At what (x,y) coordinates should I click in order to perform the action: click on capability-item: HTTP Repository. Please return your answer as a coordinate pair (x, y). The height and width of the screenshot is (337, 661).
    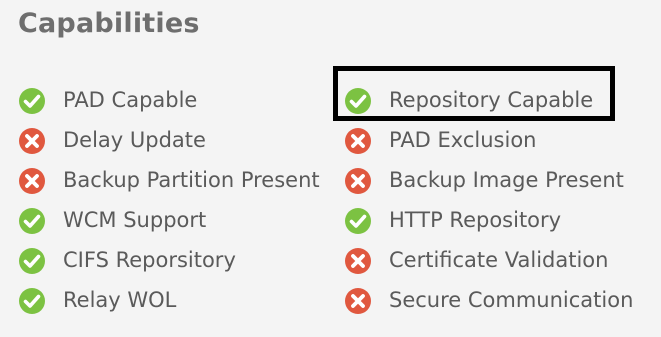
    Looking at the image, I should click on (488, 220).